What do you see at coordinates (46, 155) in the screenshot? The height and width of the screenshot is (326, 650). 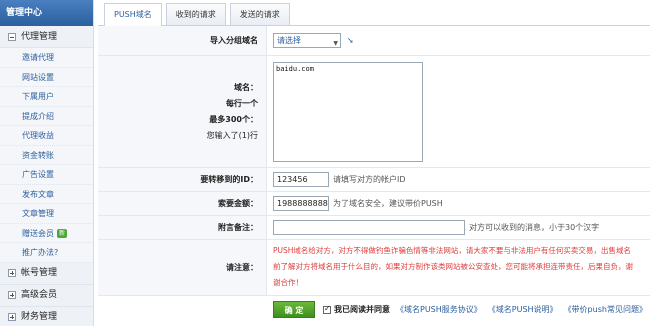 I see `sidebar-item-transfer: 资金转账` at bounding box center [46, 155].